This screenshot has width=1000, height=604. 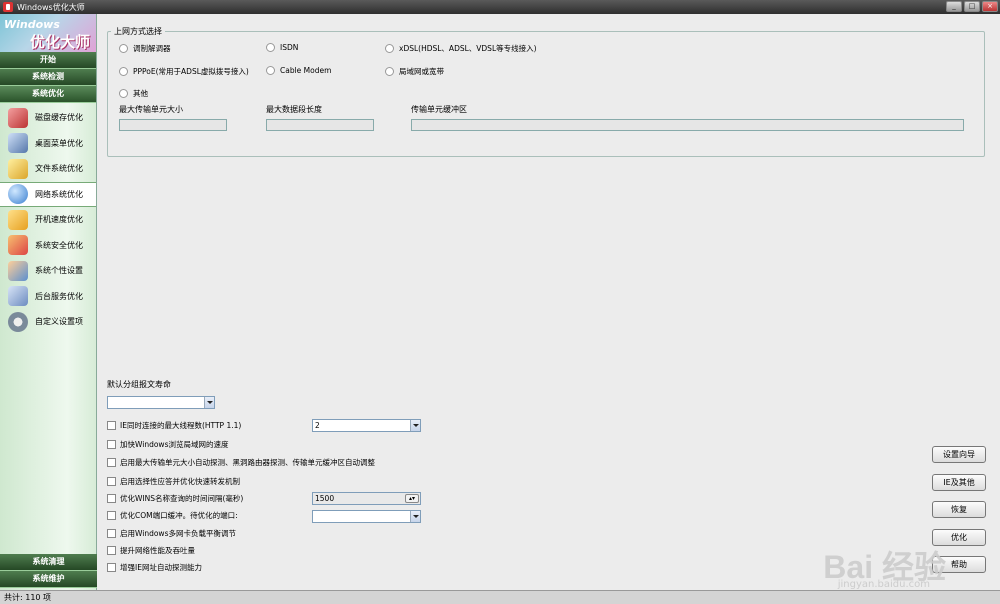 What do you see at coordinates (959, 454) in the screenshot?
I see `setup-wizard-button: 设置向导` at bounding box center [959, 454].